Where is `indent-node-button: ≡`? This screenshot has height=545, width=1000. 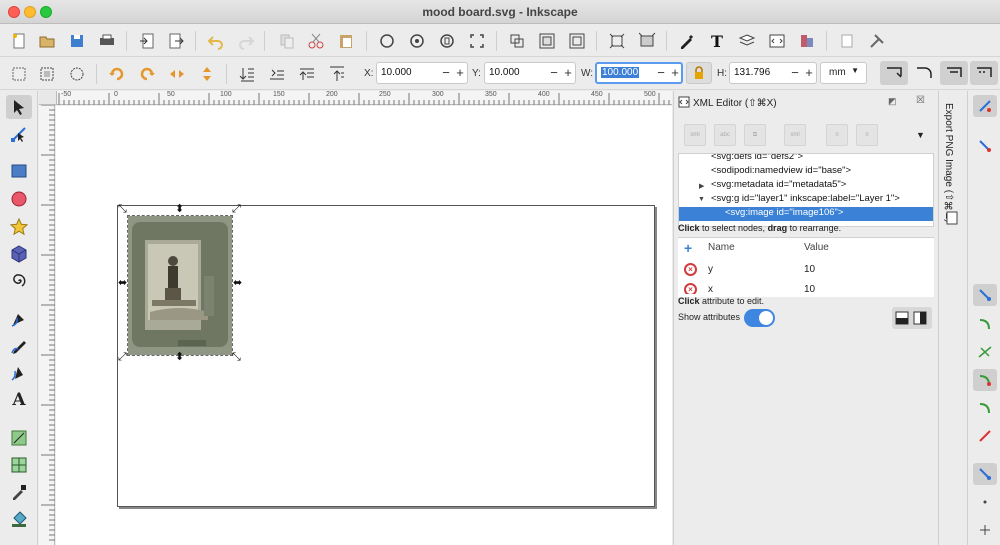 indent-node-button: ≡ is located at coordinates (867, 135).